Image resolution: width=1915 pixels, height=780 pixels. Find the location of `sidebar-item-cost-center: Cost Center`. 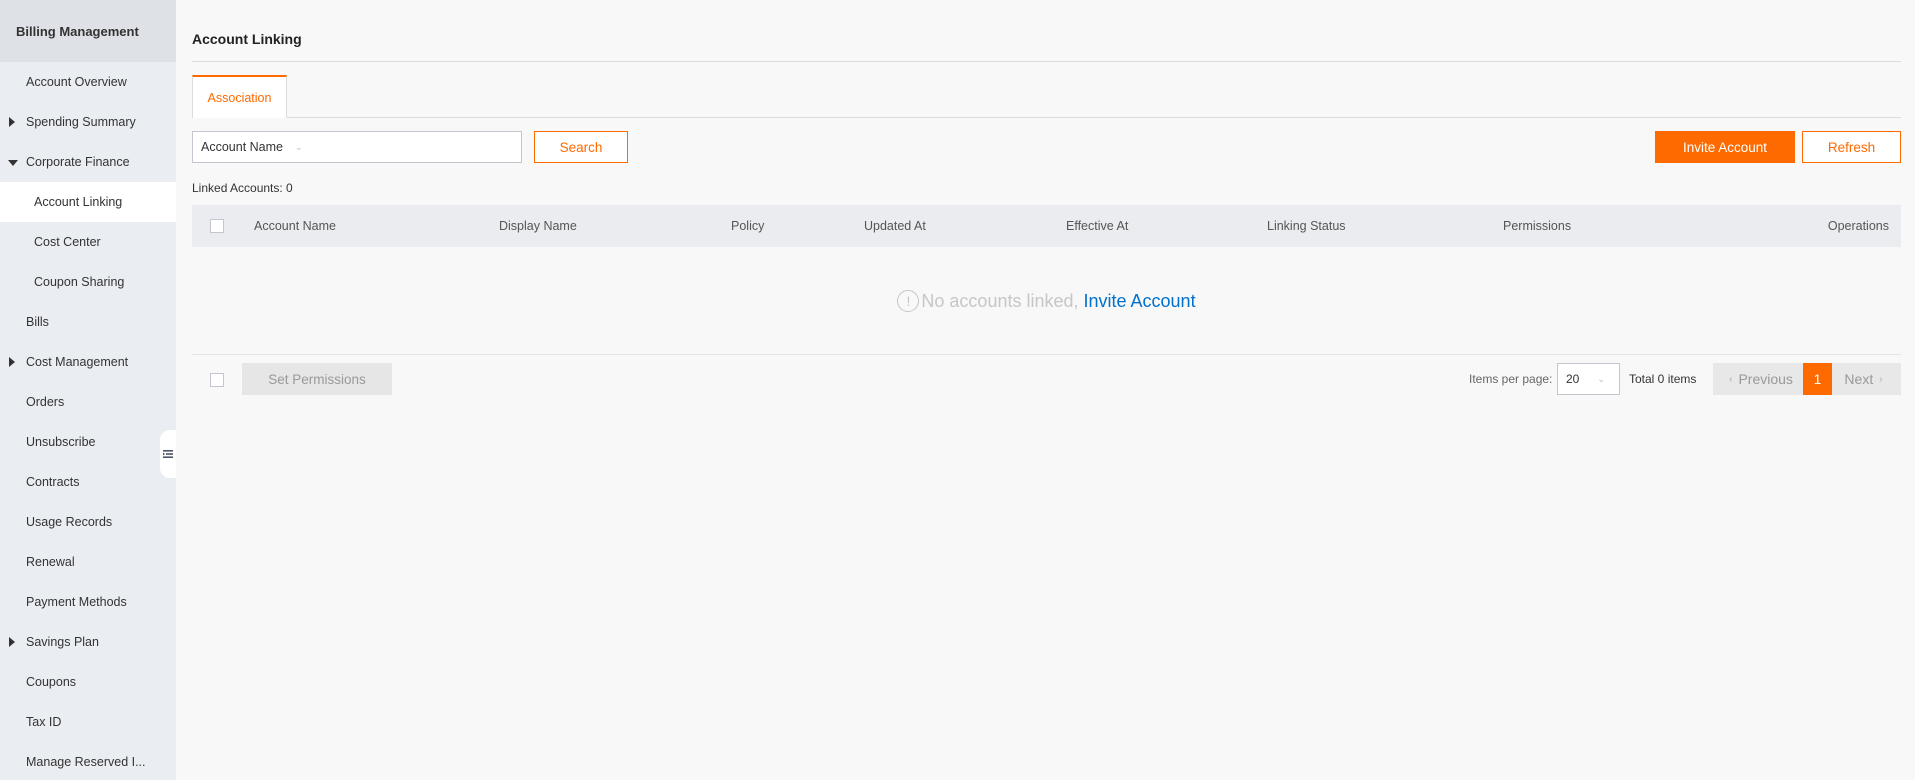

sidebar-item-cost-center: Cost Center is located at coordinates (88, 242).